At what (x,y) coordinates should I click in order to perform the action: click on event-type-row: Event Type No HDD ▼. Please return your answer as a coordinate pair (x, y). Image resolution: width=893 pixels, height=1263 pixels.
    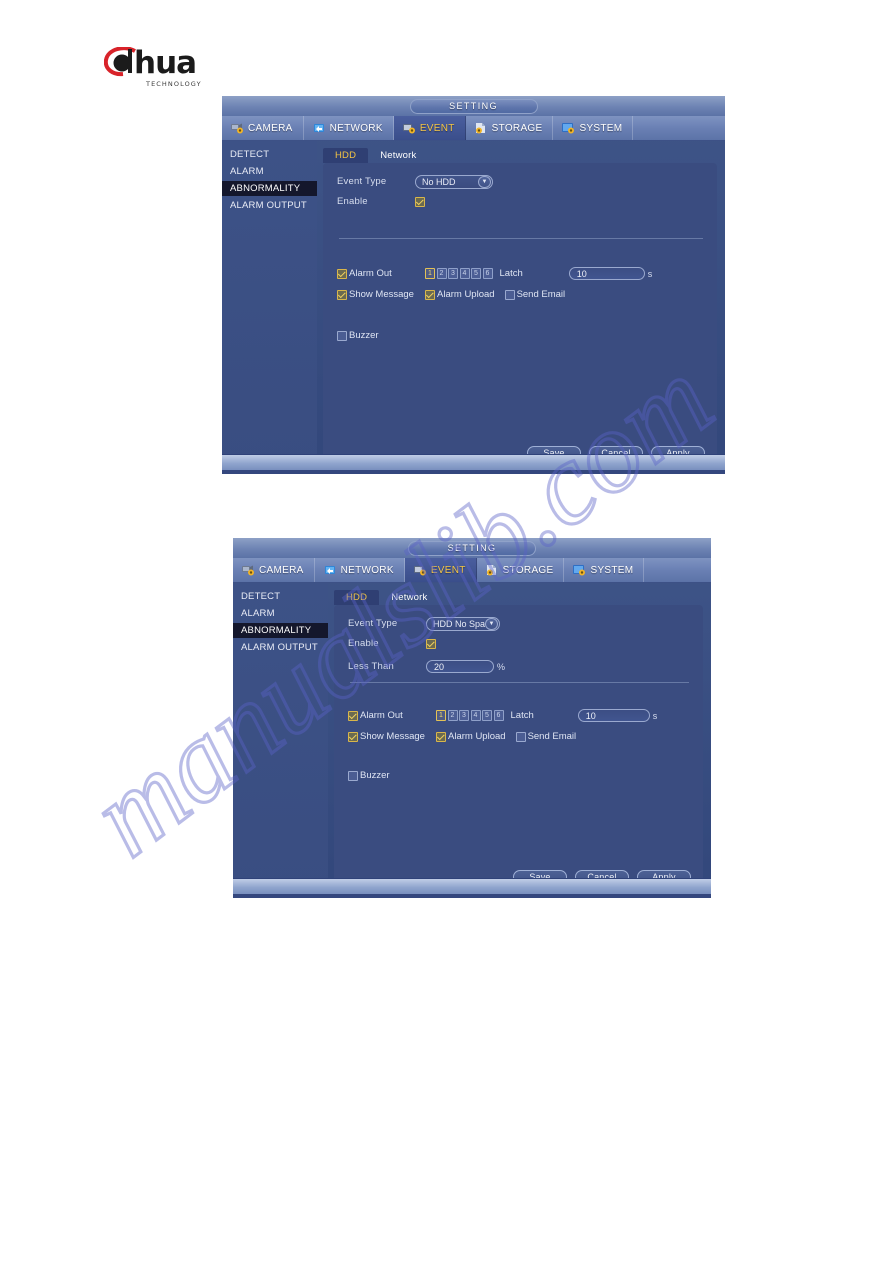
    Looking at the image, I should click on (521, 181).